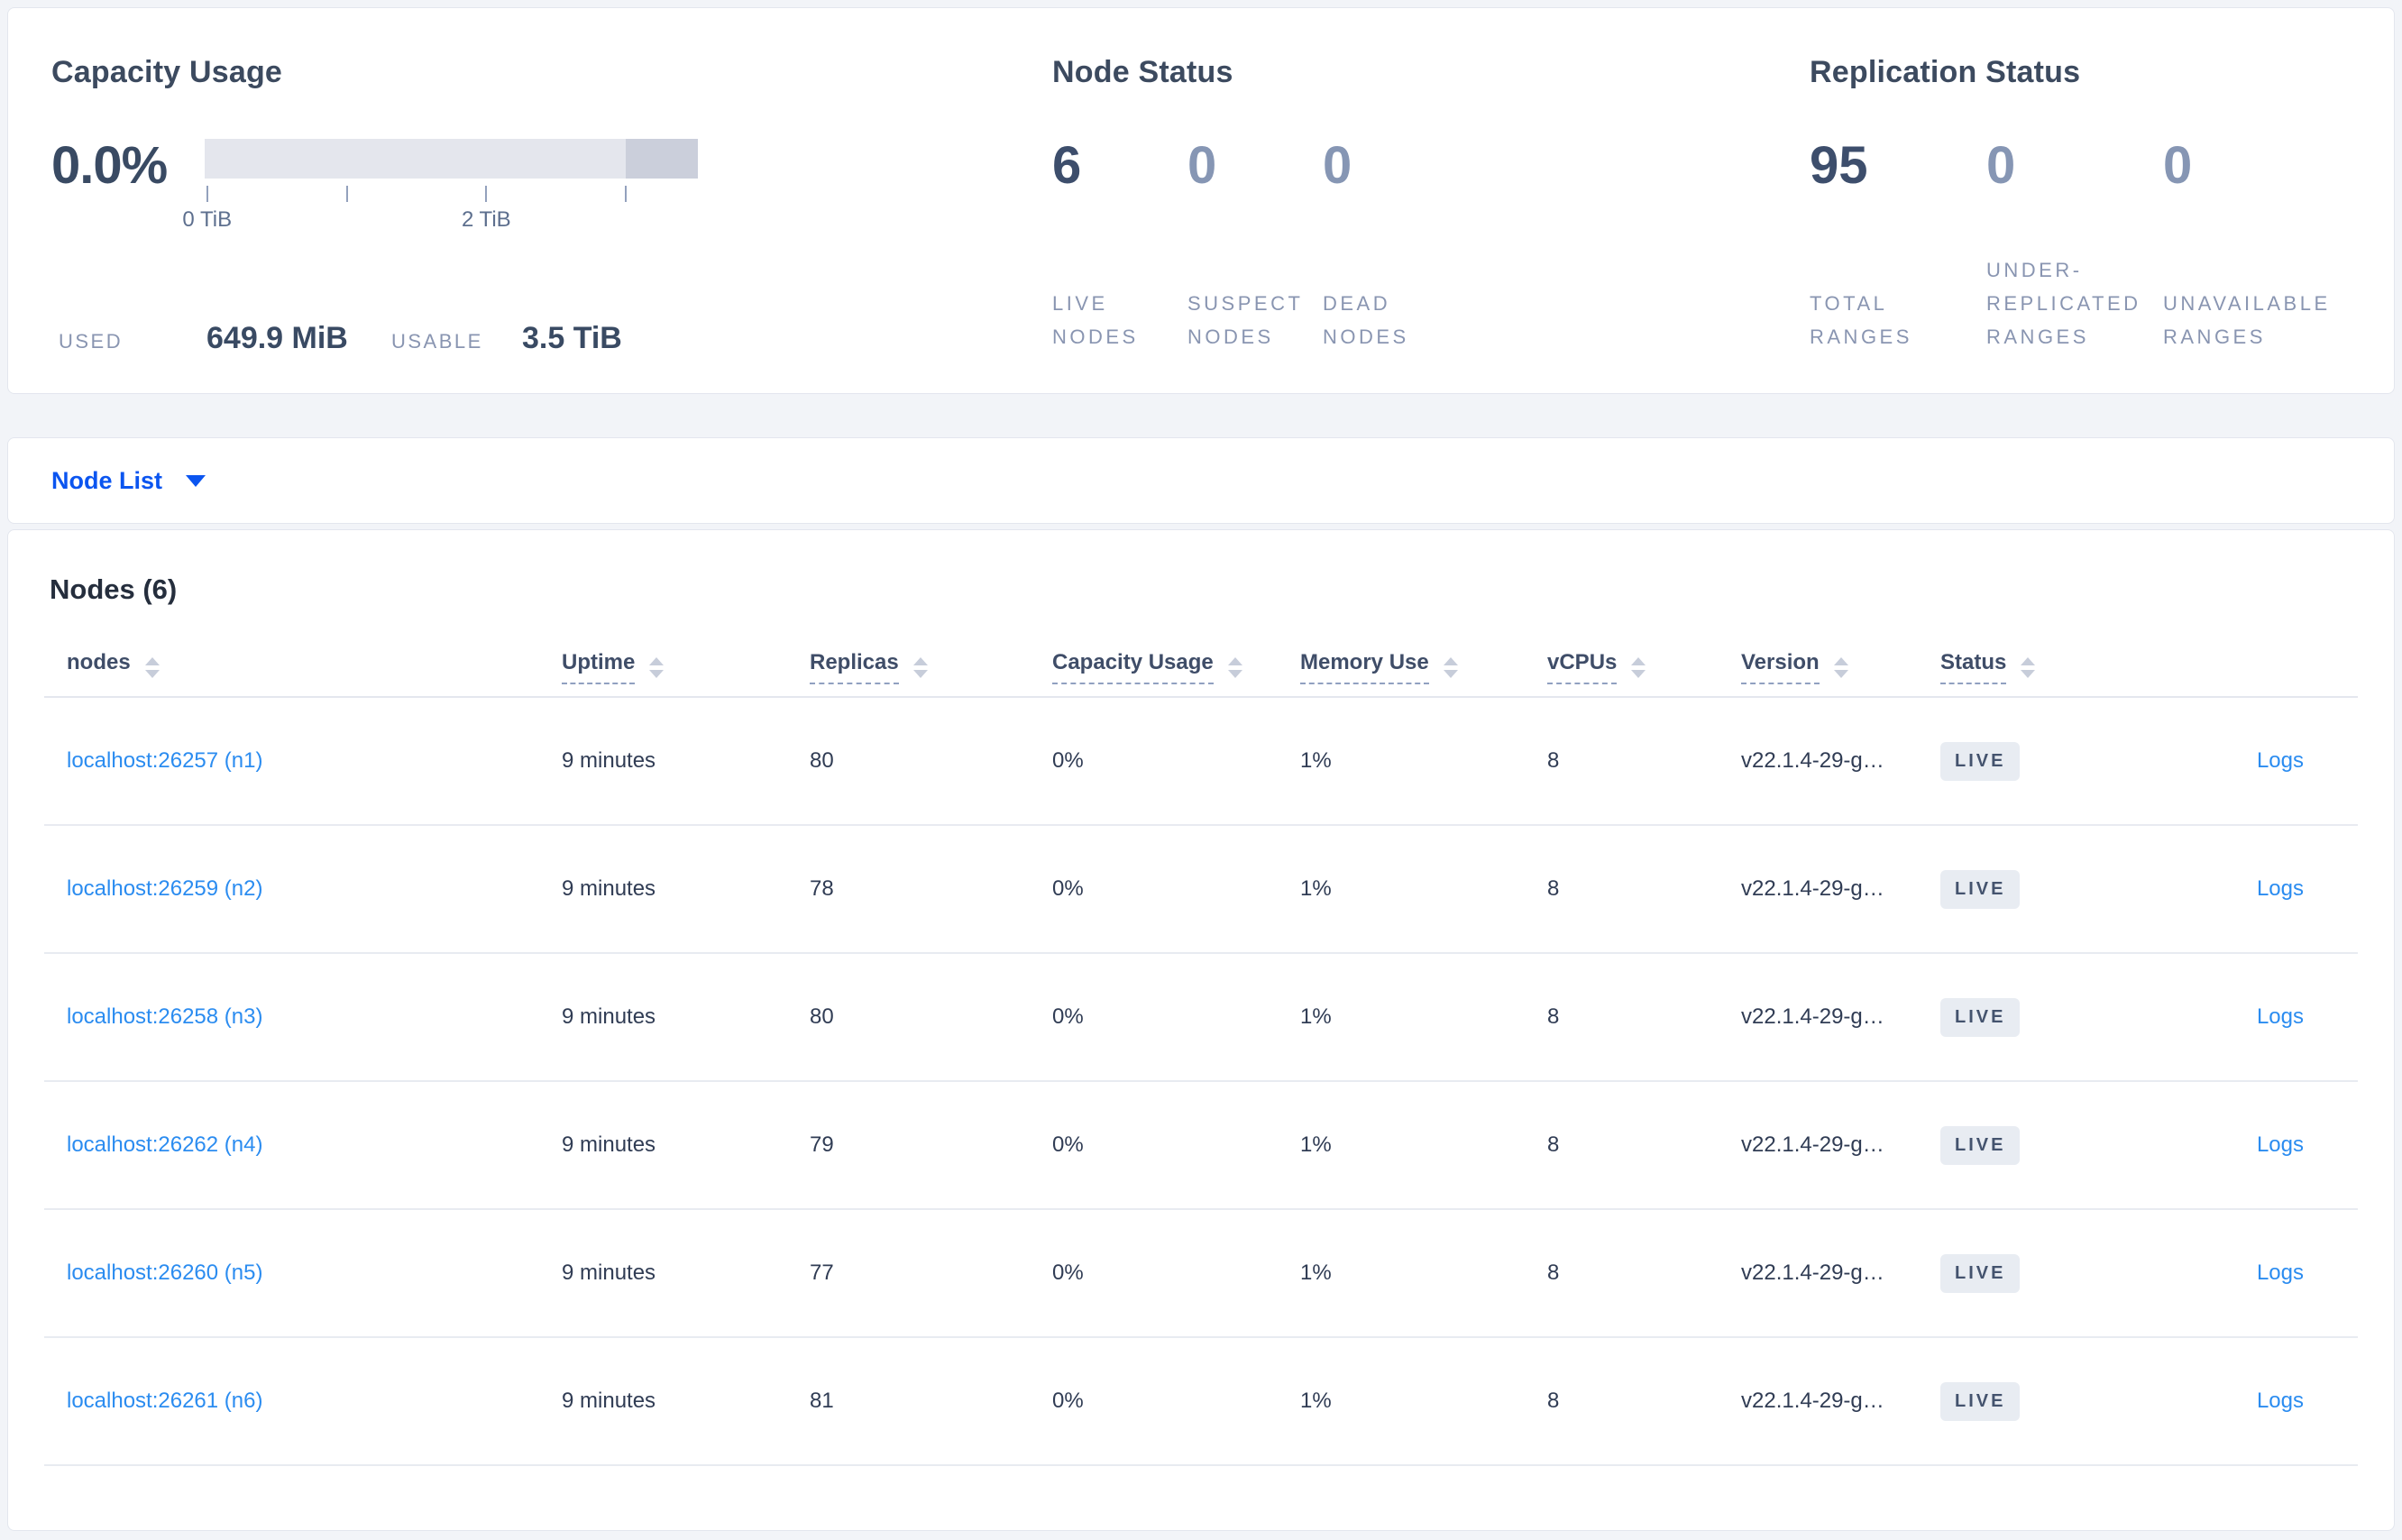 The width and height of the screenshot is (2402, 1540). I want to click on column-header-label: nodes, so click(99, 662).